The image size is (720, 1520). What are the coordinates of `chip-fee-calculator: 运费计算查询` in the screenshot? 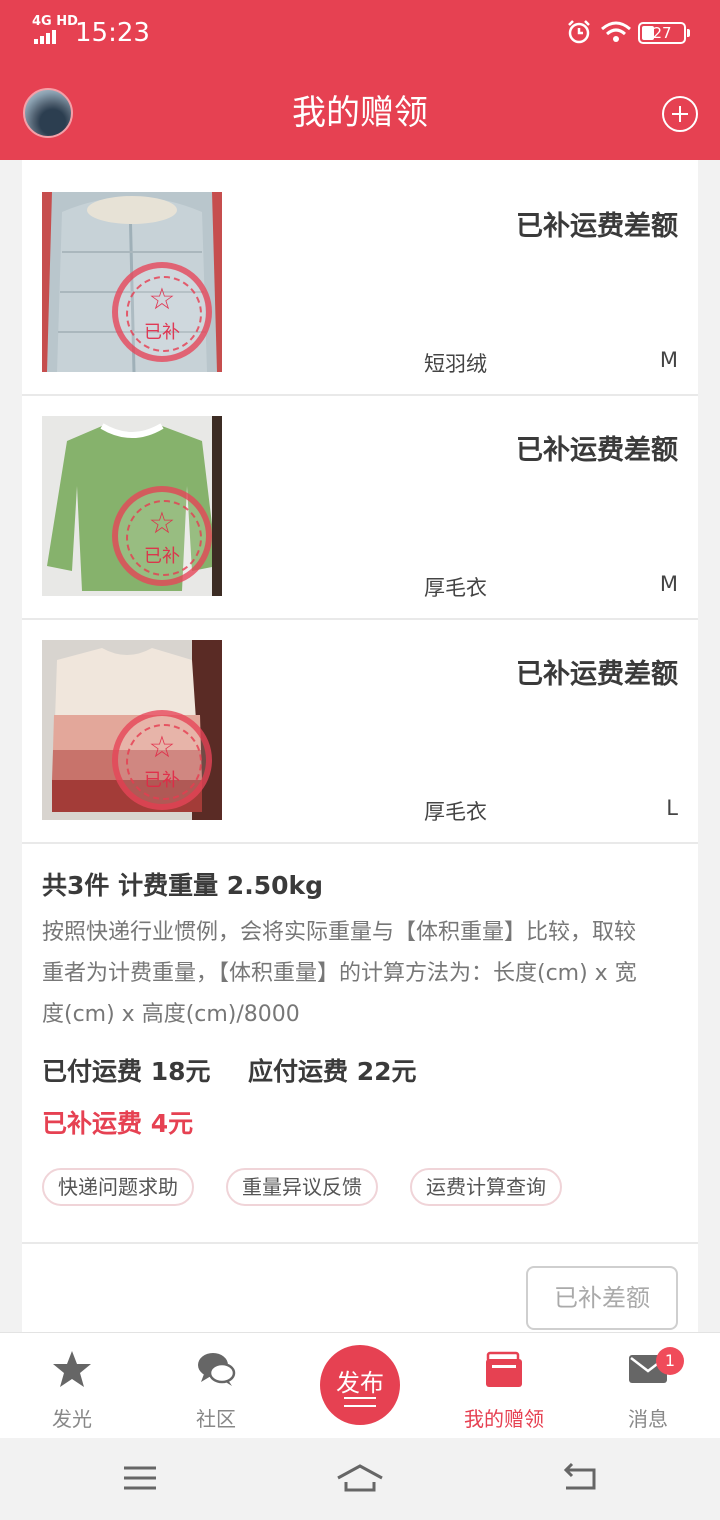 It's located at (486, 1187).